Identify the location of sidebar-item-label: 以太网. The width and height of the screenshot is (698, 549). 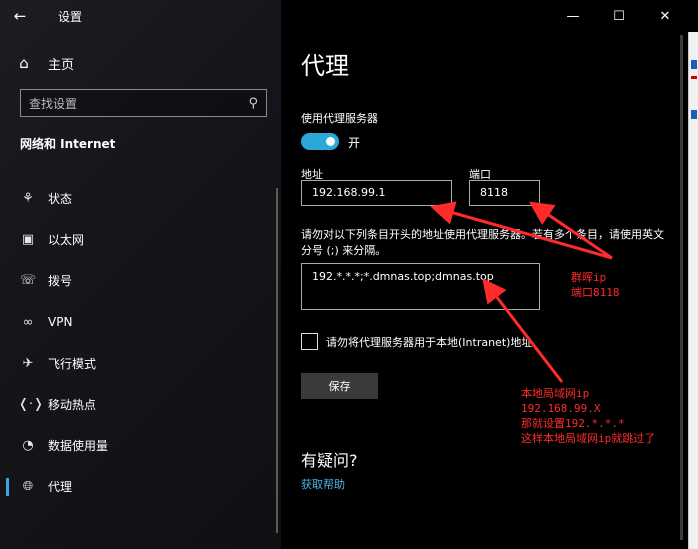
(66, 240).